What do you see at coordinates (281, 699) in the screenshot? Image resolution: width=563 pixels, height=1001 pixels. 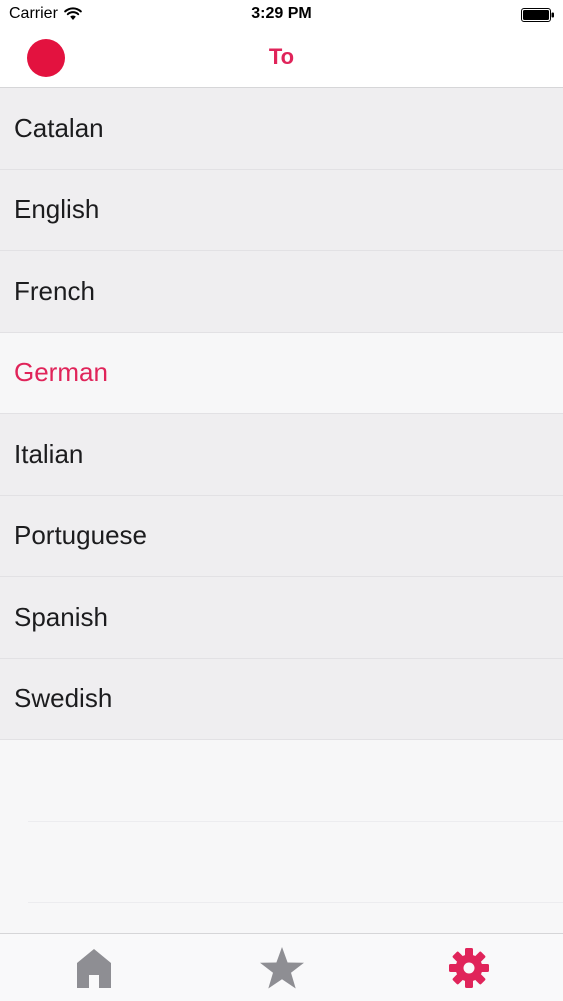 I see `language-item-swedish: Swedish` at bounding box center [281, 699].